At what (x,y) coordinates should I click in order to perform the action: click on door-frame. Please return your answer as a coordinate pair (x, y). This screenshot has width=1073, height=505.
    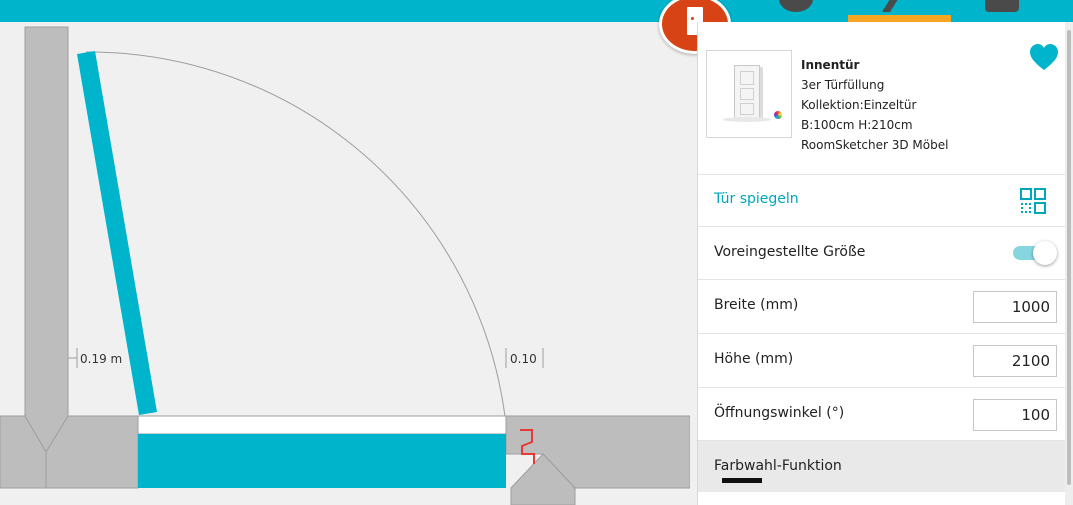
    Looking at the image, I should click on (322, 461).